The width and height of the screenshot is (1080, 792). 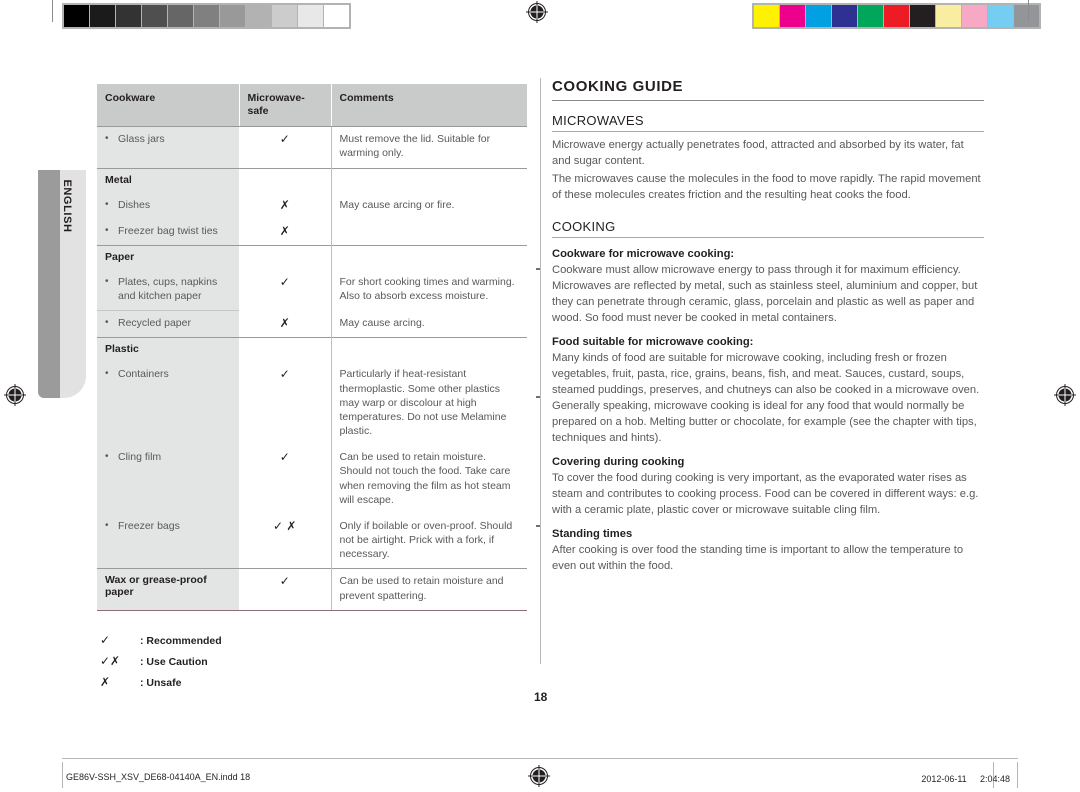 What do you see at coordinates (181, 640) in the screenshot?
I see `legend-label: : Recommended` at bounding box center [181, 640].